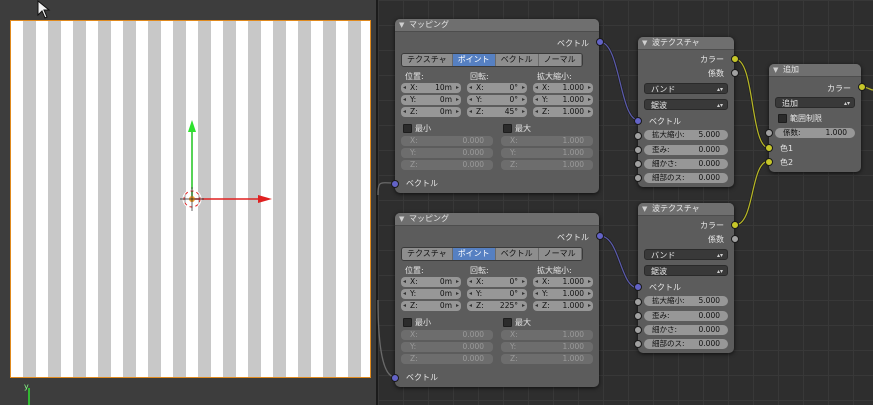 The image size is (873, 405). What do you see at coordinates (423, 128) in the screenshot?
I see `min-label: 最小` at bounding box center [423, 128].